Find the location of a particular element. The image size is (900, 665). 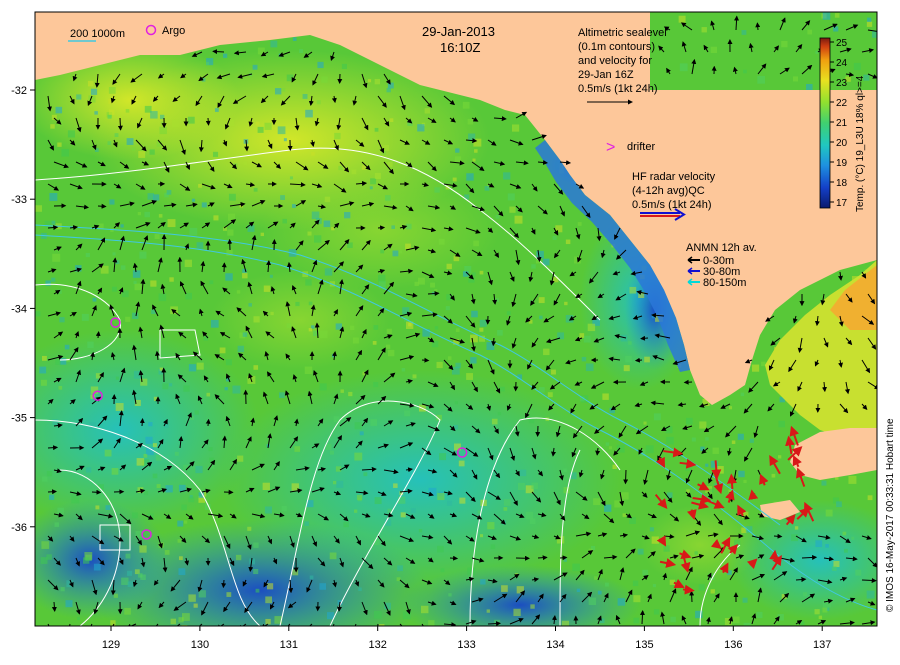

altimetric-line-2: (0.1m contours) is located at coordinates (616, 47).